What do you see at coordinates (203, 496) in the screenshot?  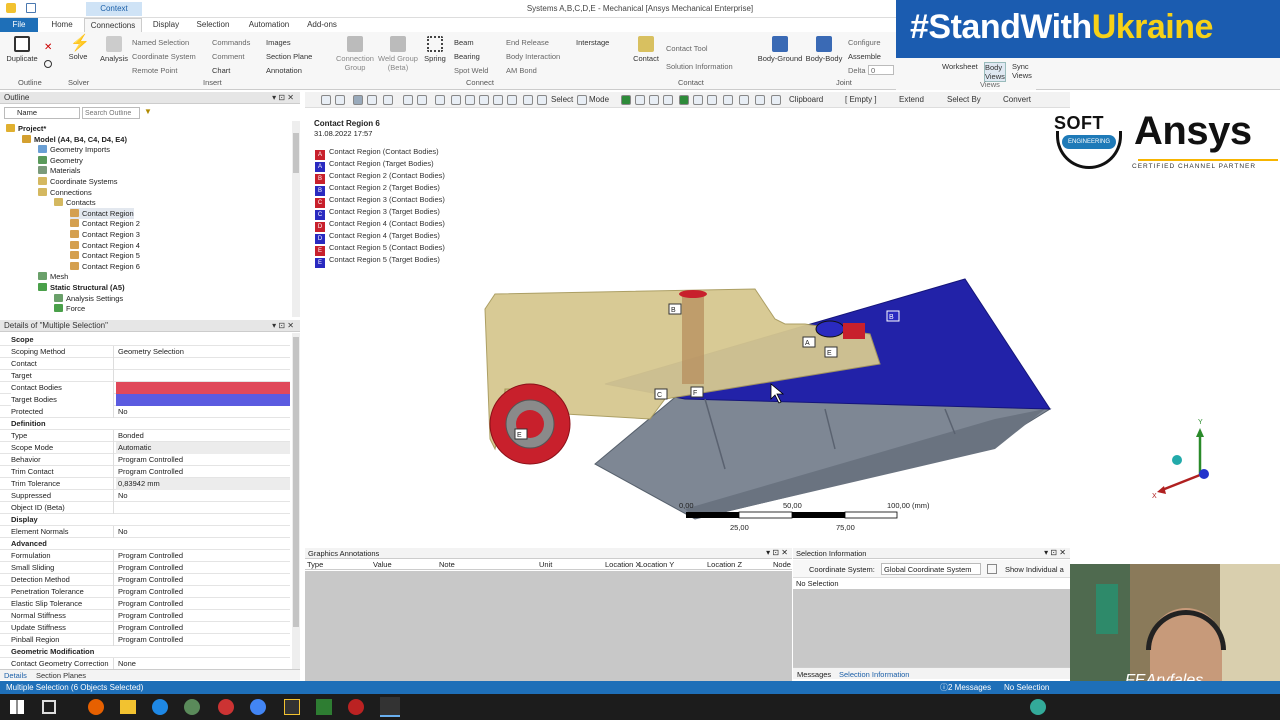 I see `details-value: No` at bounding box center [203, 496].